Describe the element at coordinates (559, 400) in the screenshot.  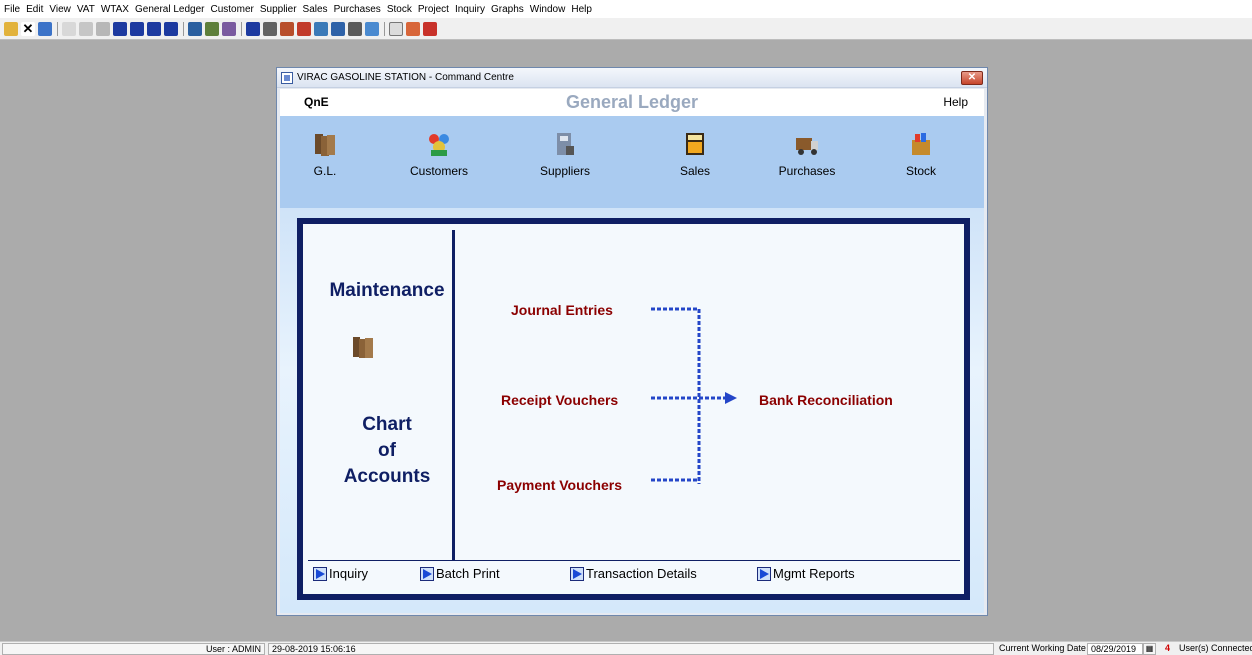
I see `receipt-vouchers-link: Receipt Vouchers` at that location.